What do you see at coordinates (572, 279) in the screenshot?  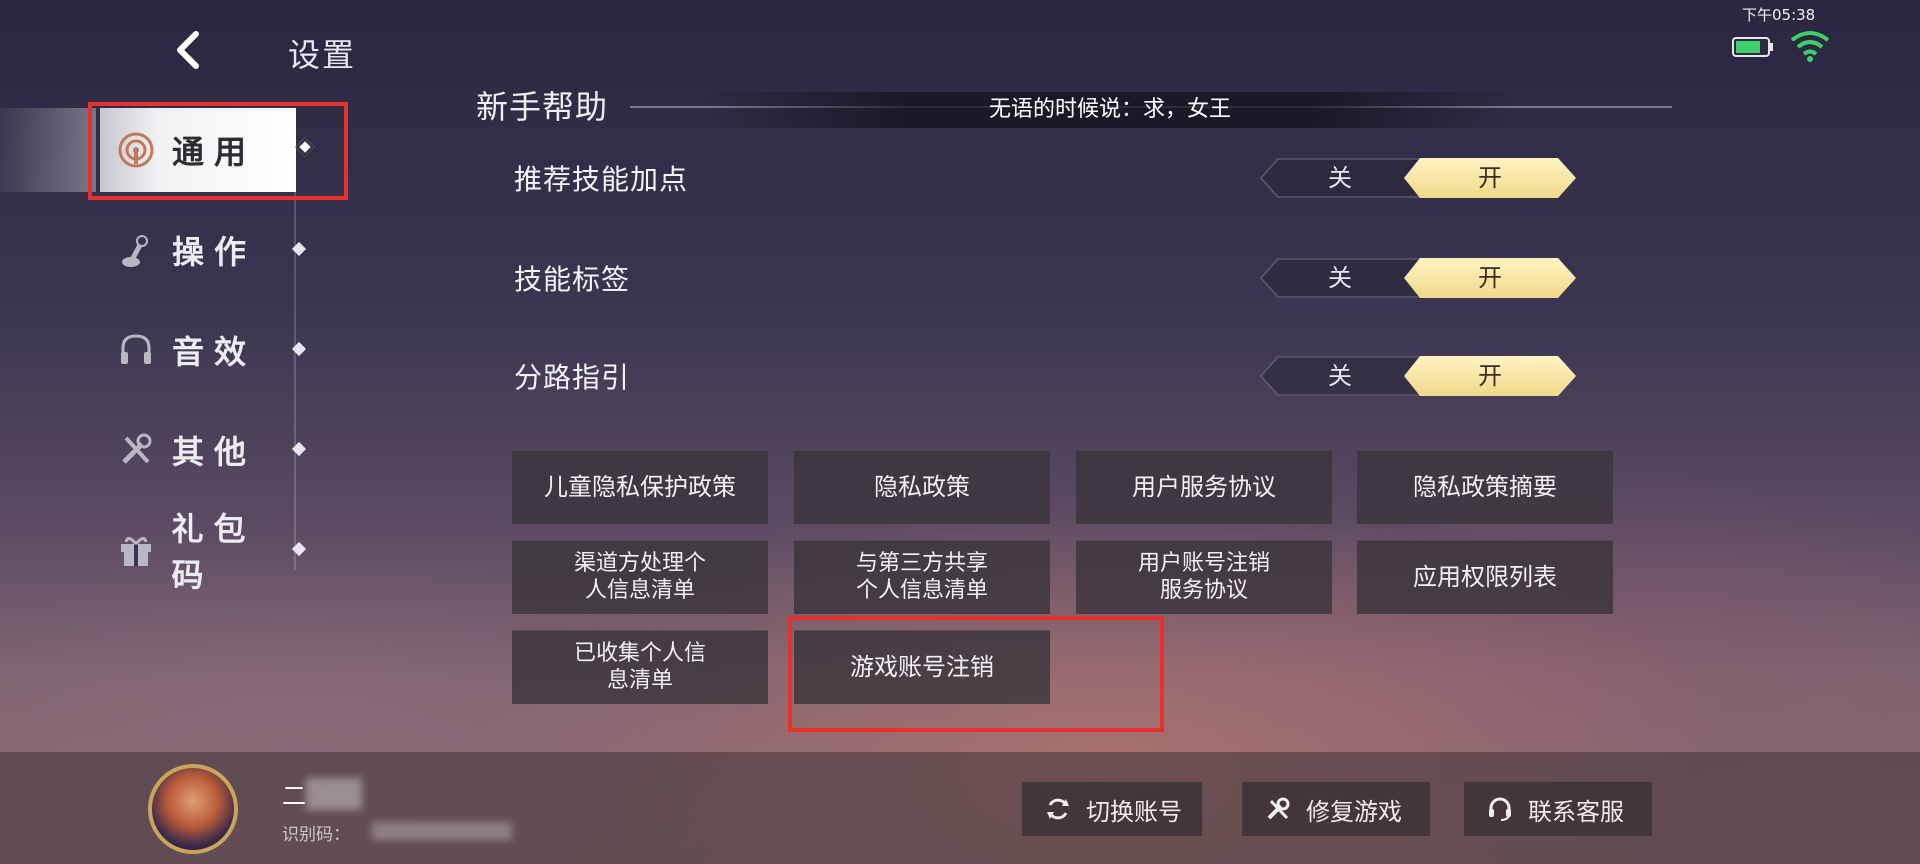 I see `setting-label-skill-tags: 技能标签` at bounding box center [572, 279].